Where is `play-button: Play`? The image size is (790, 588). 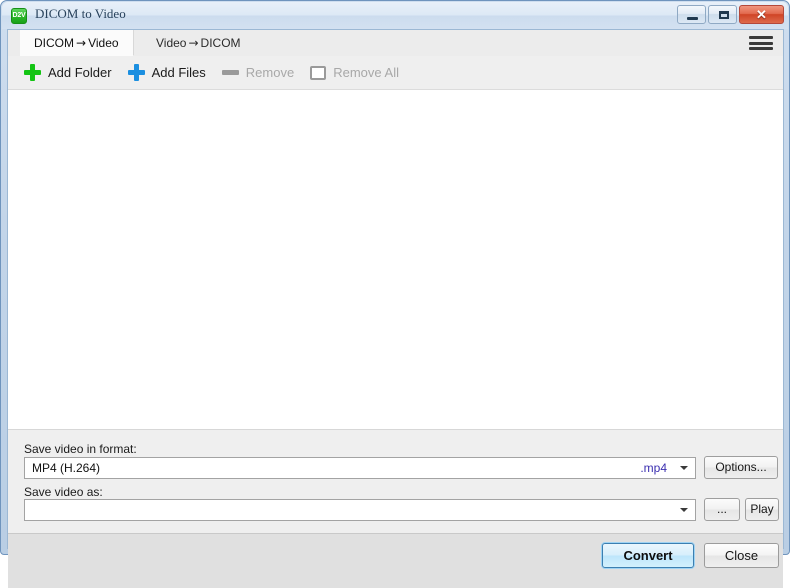
play-button: Play is located at coordinates (762, 509).